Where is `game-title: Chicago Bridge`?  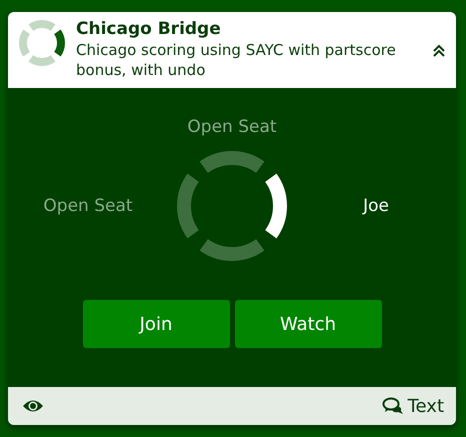
game-title: Chicago Bridge is located at coordinates (149, 29).